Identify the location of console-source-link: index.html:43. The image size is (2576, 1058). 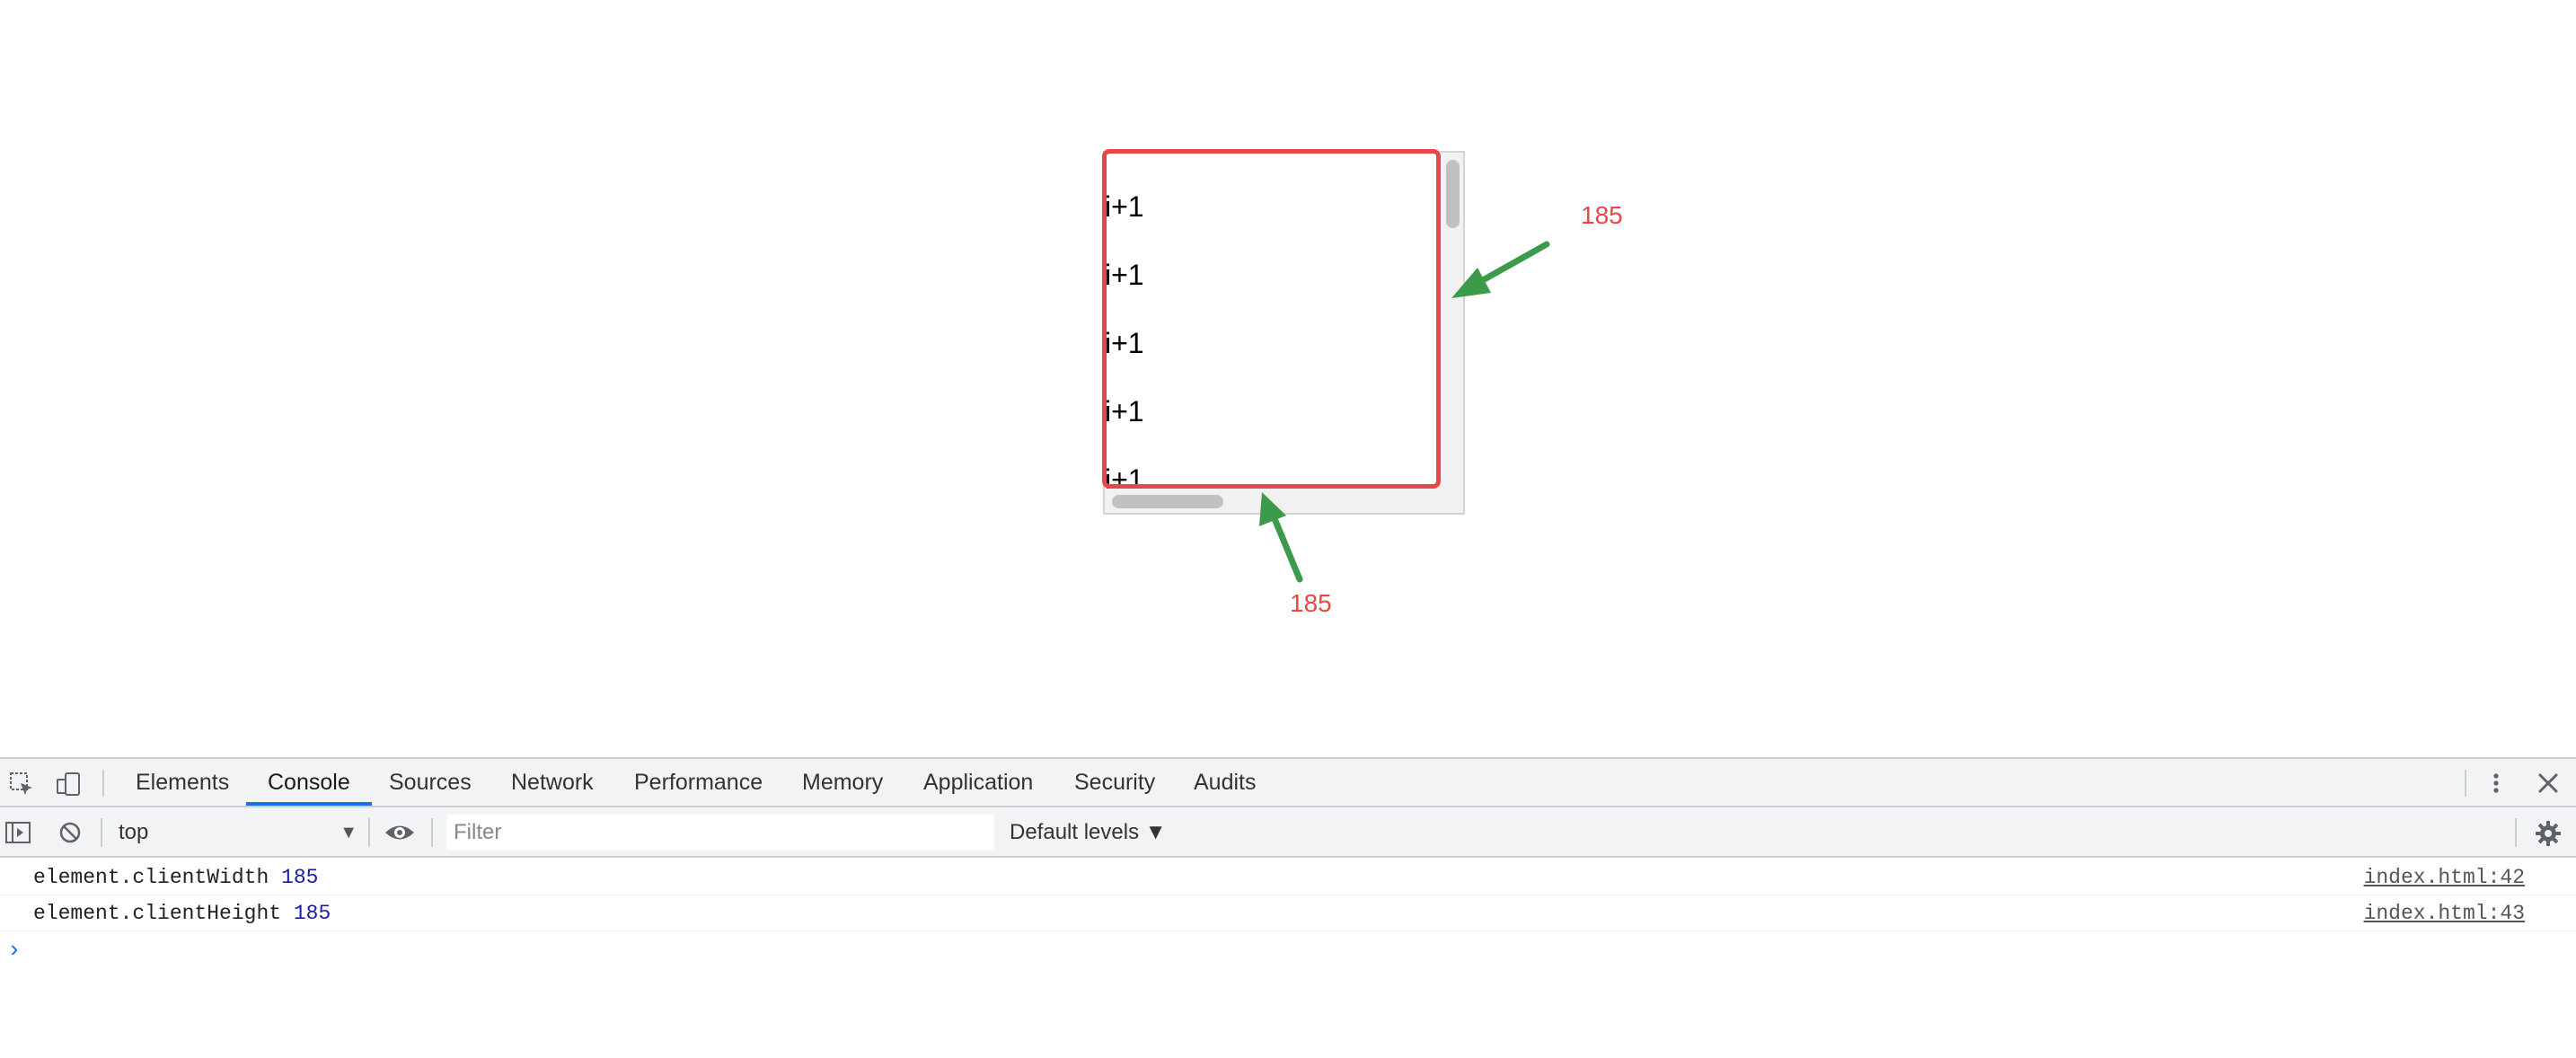
(2444, 913).